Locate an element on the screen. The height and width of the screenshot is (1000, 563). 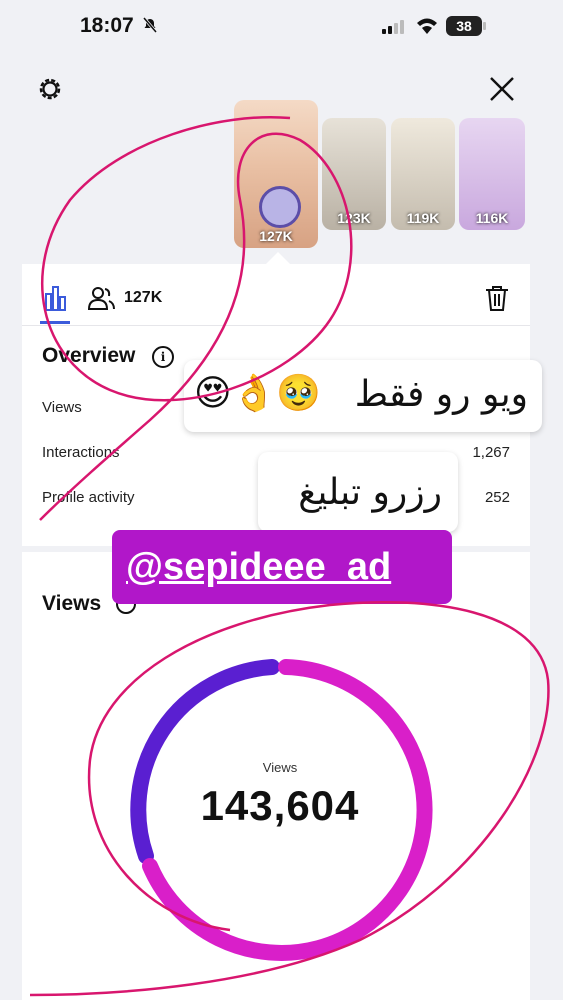
story-thumbnail: 127K is located at coordinates (276, 174).